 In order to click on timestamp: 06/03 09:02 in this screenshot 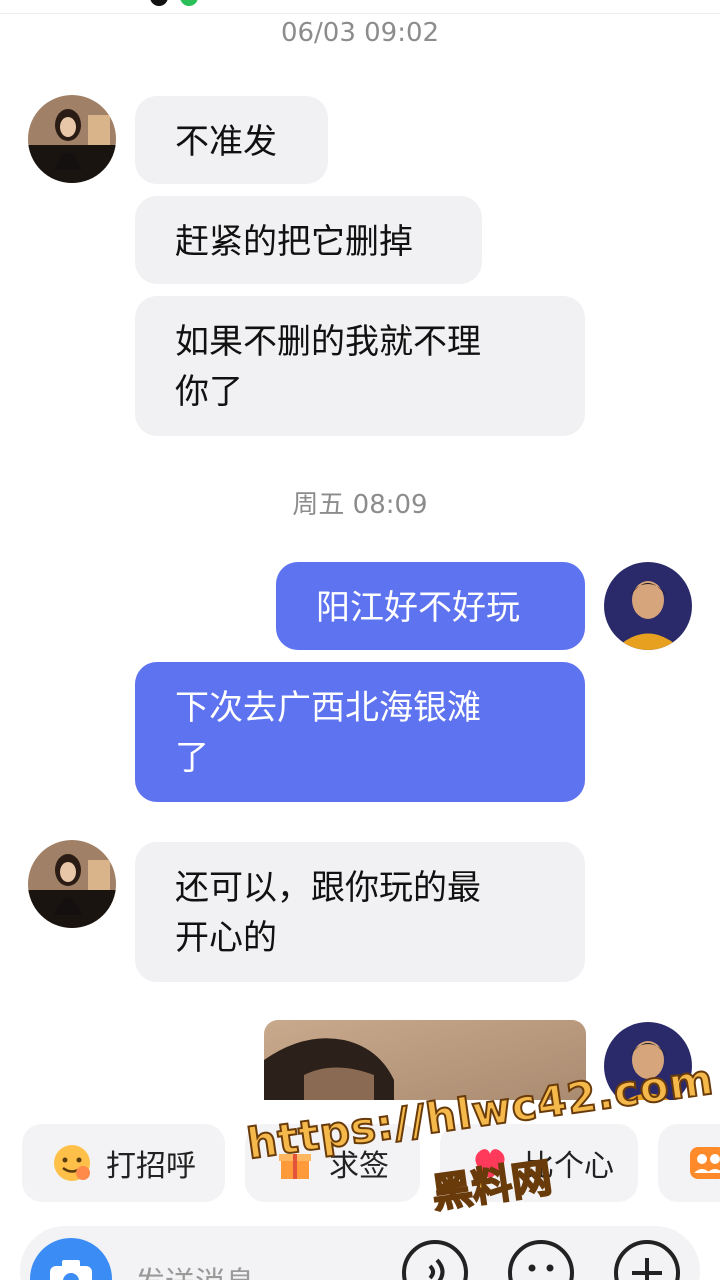, I will do `click(360, 33)`.